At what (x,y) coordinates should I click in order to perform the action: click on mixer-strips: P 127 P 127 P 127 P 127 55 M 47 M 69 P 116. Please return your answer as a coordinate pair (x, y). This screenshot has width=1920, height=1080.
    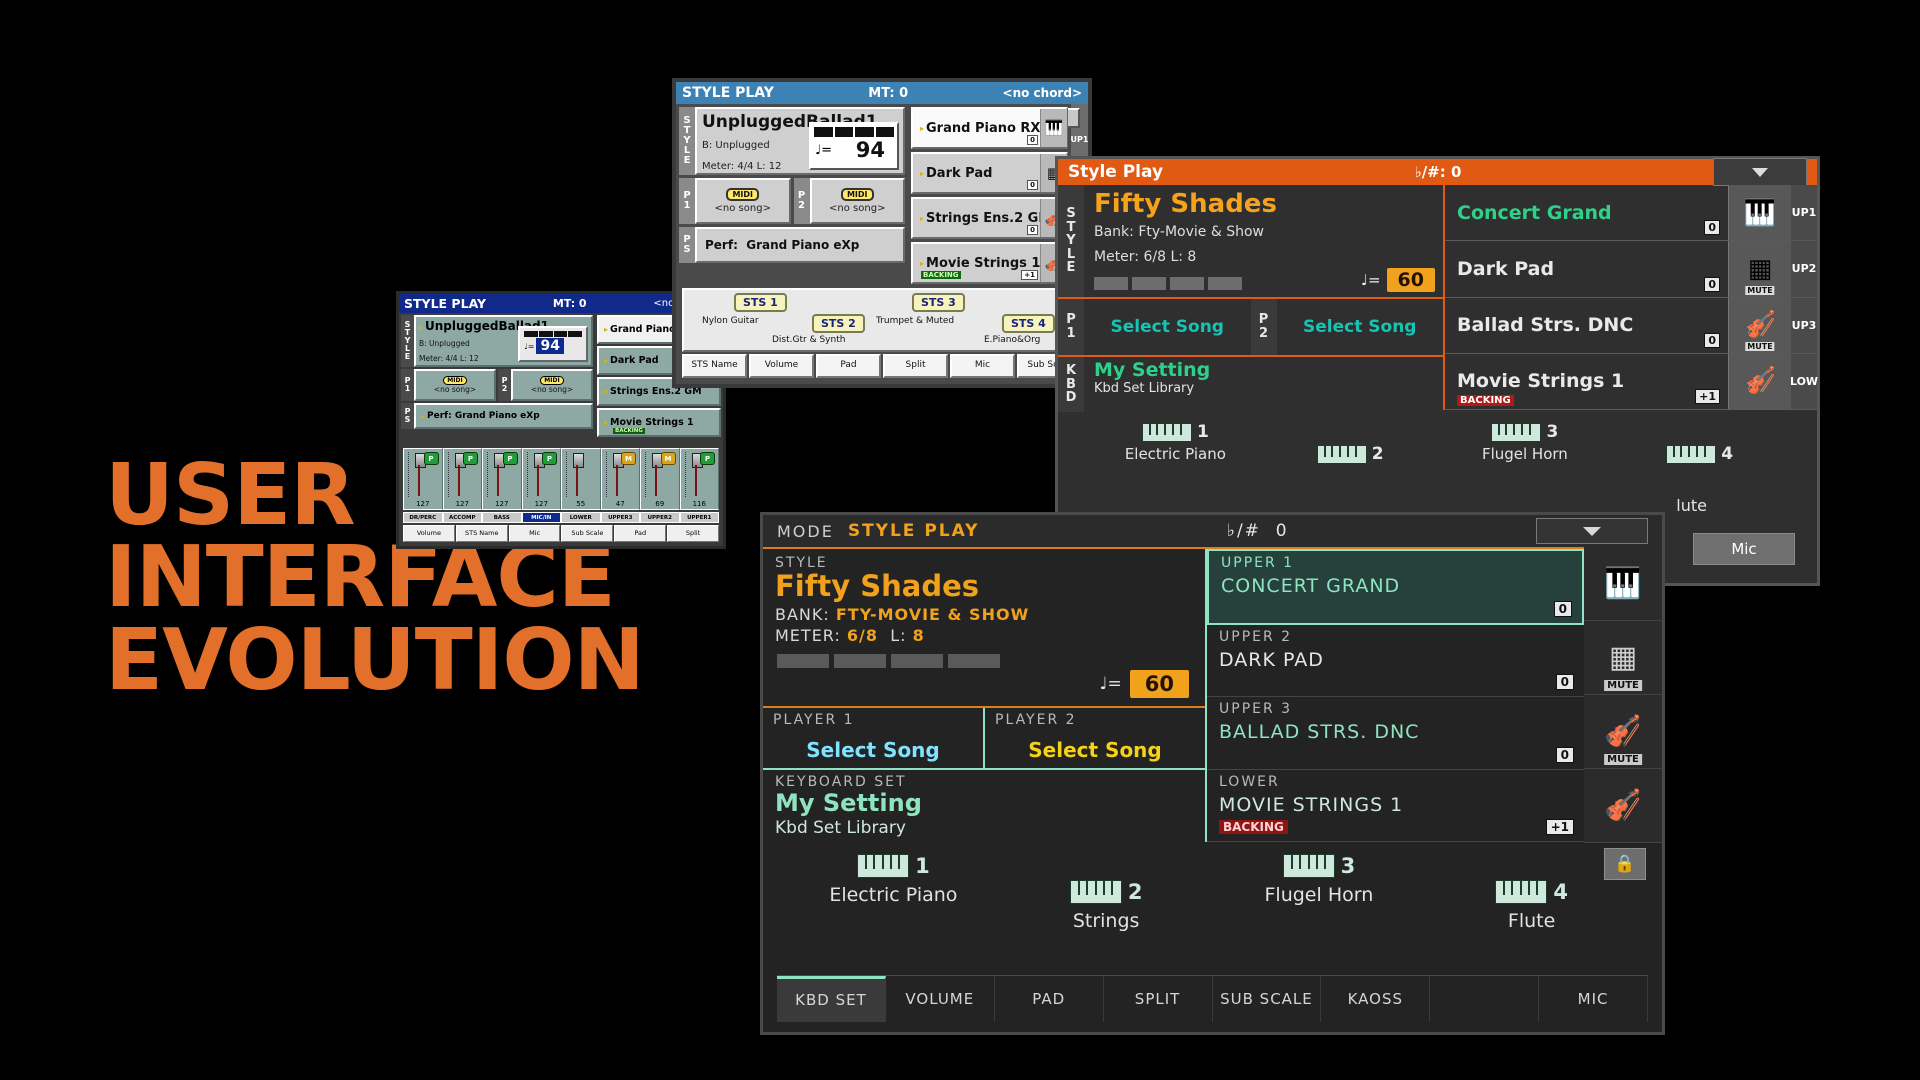
    Looking at the image, I should click on (561, 479).